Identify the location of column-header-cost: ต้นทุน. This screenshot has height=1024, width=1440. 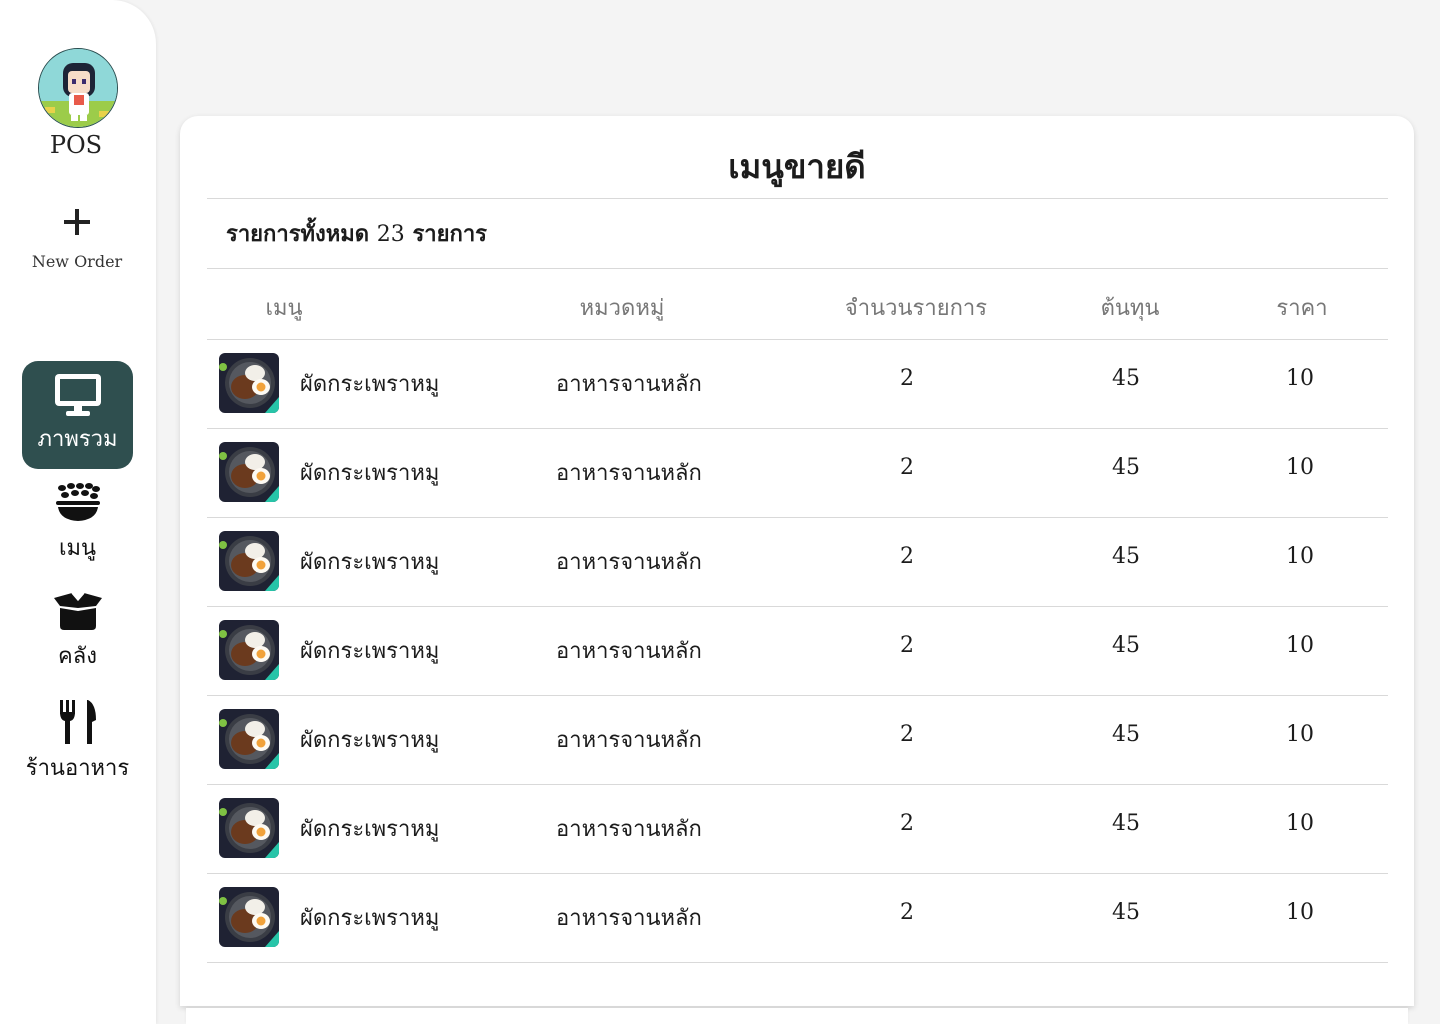
(1130, 307).